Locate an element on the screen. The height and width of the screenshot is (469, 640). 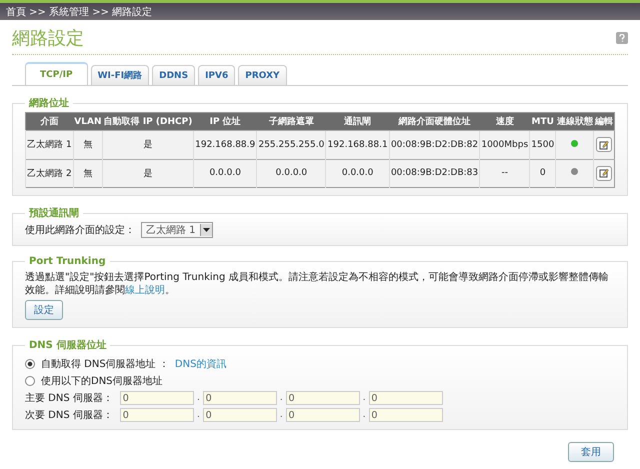
table-cell: 00:08:9B:D2:DB:83 is located at coordinates (434, 173).